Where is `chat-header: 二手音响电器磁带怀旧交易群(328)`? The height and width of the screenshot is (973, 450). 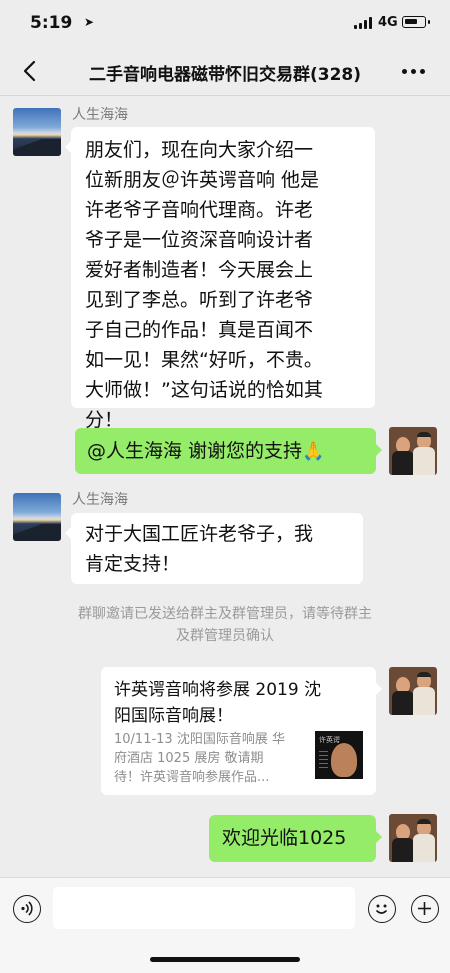 chat-header: 二手音响电器磁带怀旧交易群(328) is located at coordinates (225, 72).